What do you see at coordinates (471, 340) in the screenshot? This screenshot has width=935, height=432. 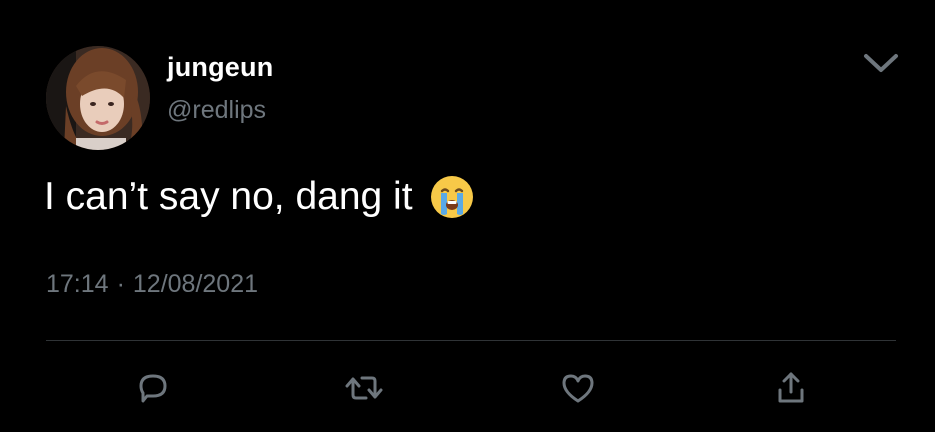 I see `divider` at bounding box center [471, 340].